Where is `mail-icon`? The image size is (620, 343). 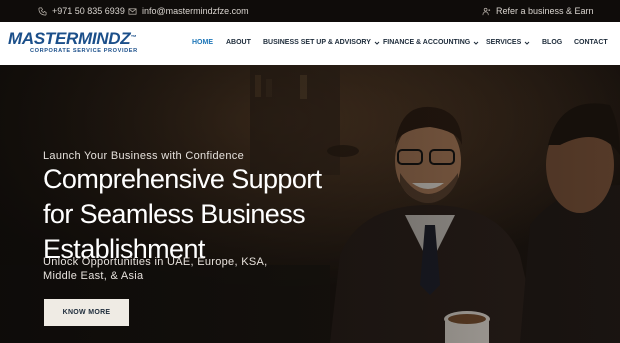
mail-icon is located at coordinates (132, 11).